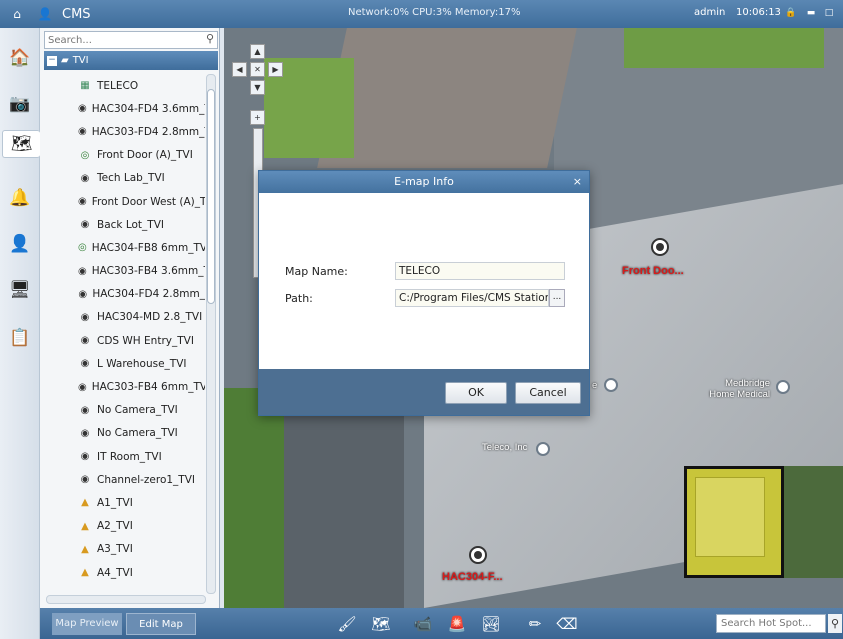 The width and height of the screenshot is (843, 639). I want to click on zoom-in-icon: +, so click(257, 117).